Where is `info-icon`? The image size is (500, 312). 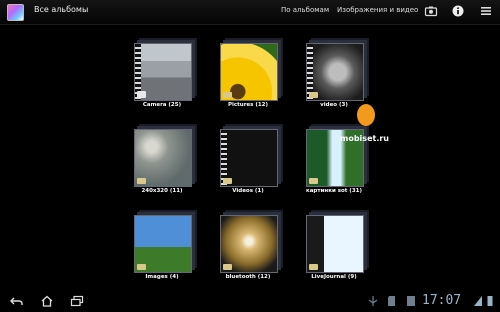
info-icon is located at coordinates (458, 11).